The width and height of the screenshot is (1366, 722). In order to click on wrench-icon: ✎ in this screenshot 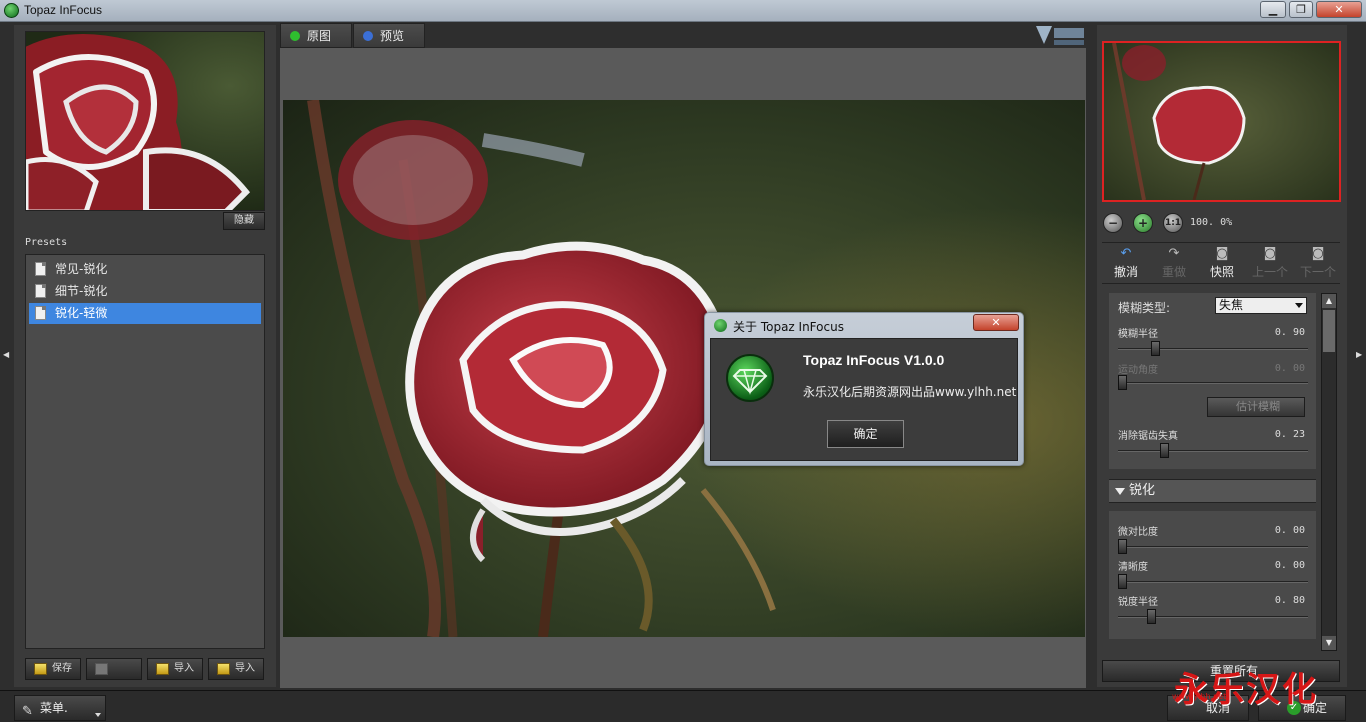, I will do `click(27, 711)`.